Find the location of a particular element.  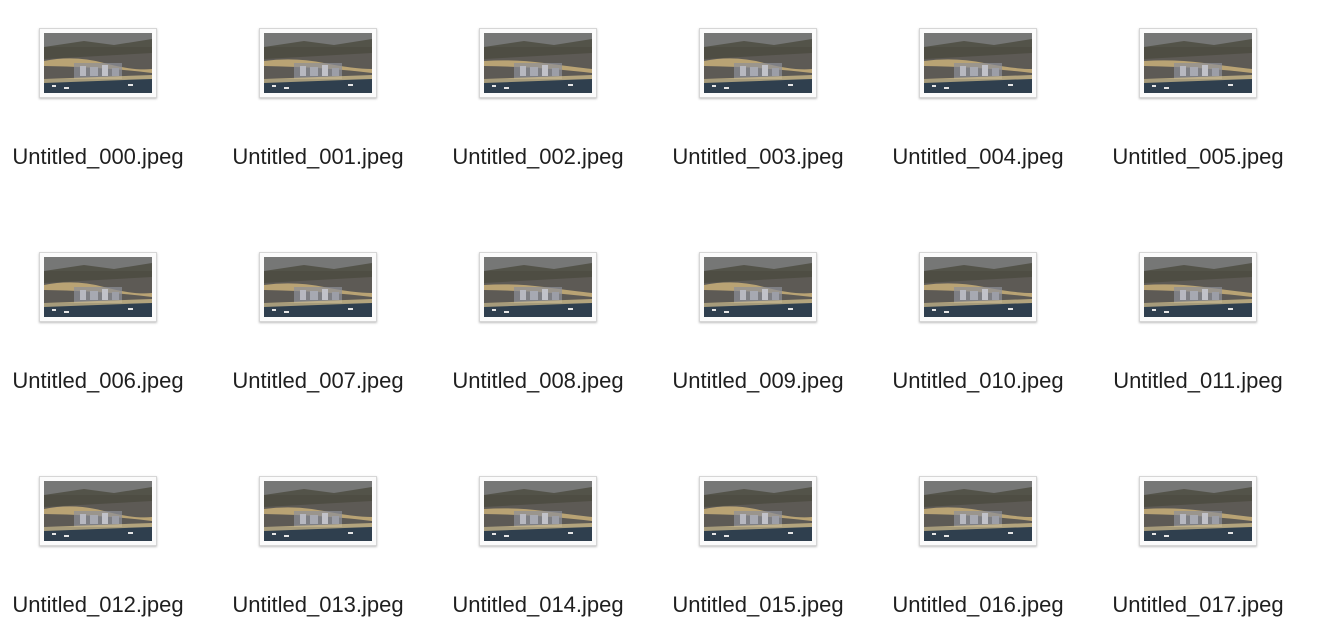

file-item: Untitled_006.jpeg is located at coordinates (104, 314).